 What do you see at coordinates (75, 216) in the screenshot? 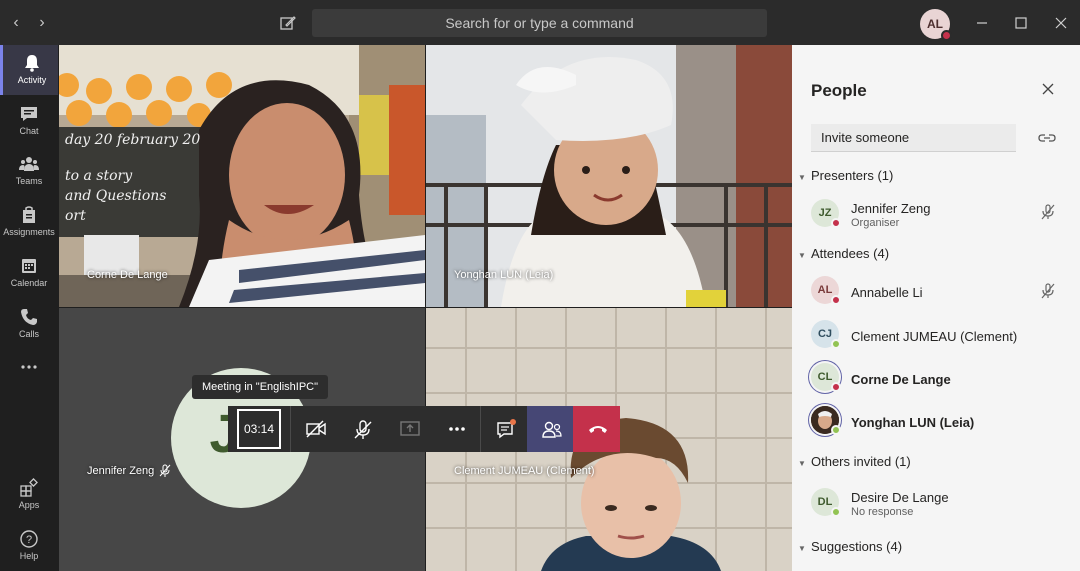
I see `chalkboard-text: ort` at bounding box center [75, 216].